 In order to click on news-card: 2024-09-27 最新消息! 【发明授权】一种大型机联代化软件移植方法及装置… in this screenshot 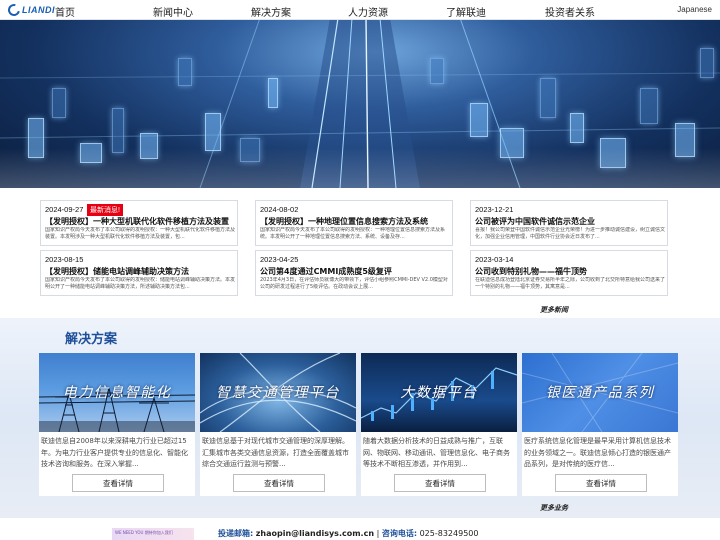, I will do `click(139, 223)`.